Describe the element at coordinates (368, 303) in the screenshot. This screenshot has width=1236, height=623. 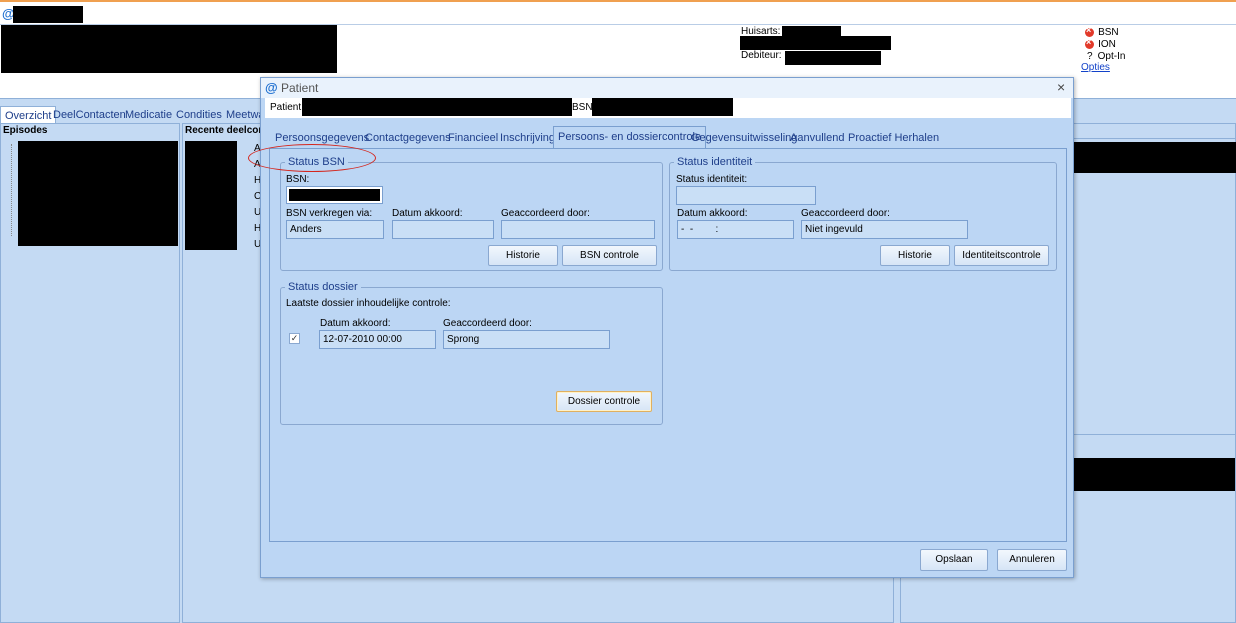
I see `laatste-controle-label: Laatste dossier inhoudelijke controle:` at that location.